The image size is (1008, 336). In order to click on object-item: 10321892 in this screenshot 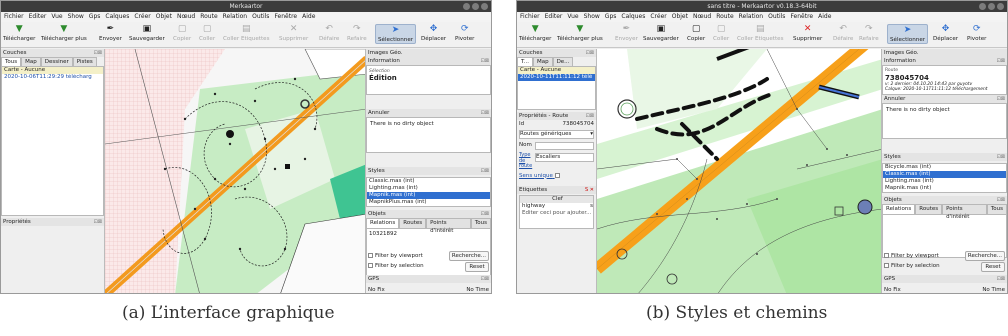, I will do `click(383, 234)`.